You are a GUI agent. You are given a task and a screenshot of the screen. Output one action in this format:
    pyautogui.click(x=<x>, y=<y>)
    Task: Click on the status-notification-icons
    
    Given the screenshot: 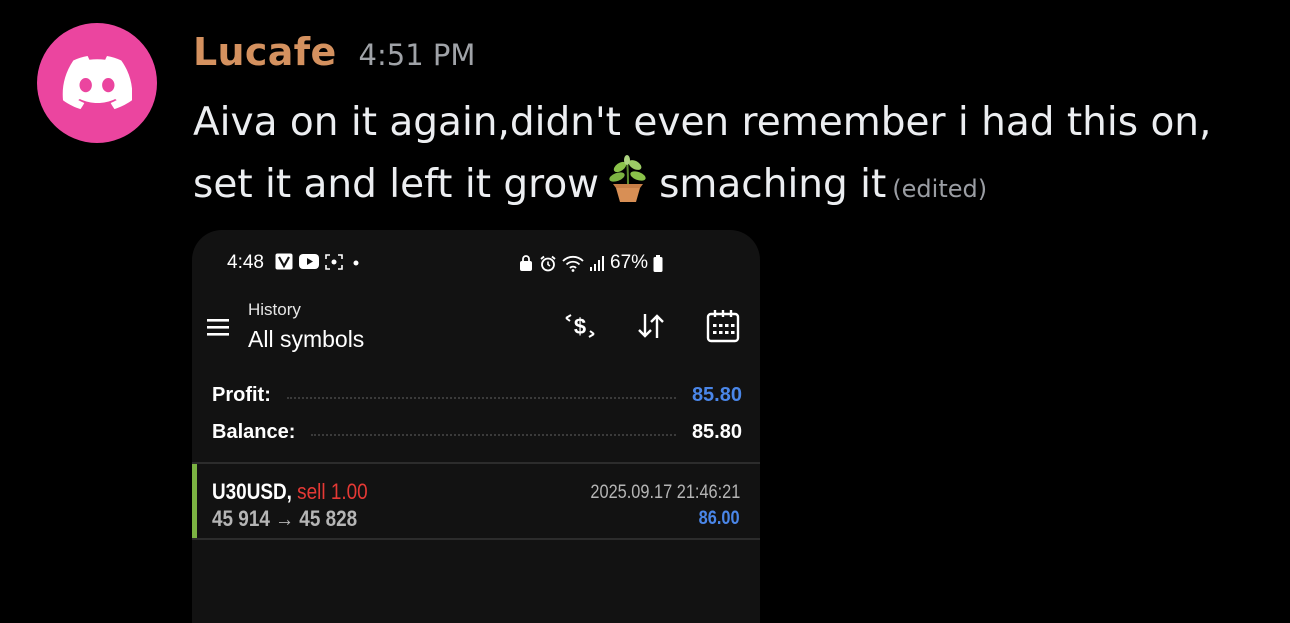 What is the action you would take?
    pyautogui.click(x=319, y=261)
    